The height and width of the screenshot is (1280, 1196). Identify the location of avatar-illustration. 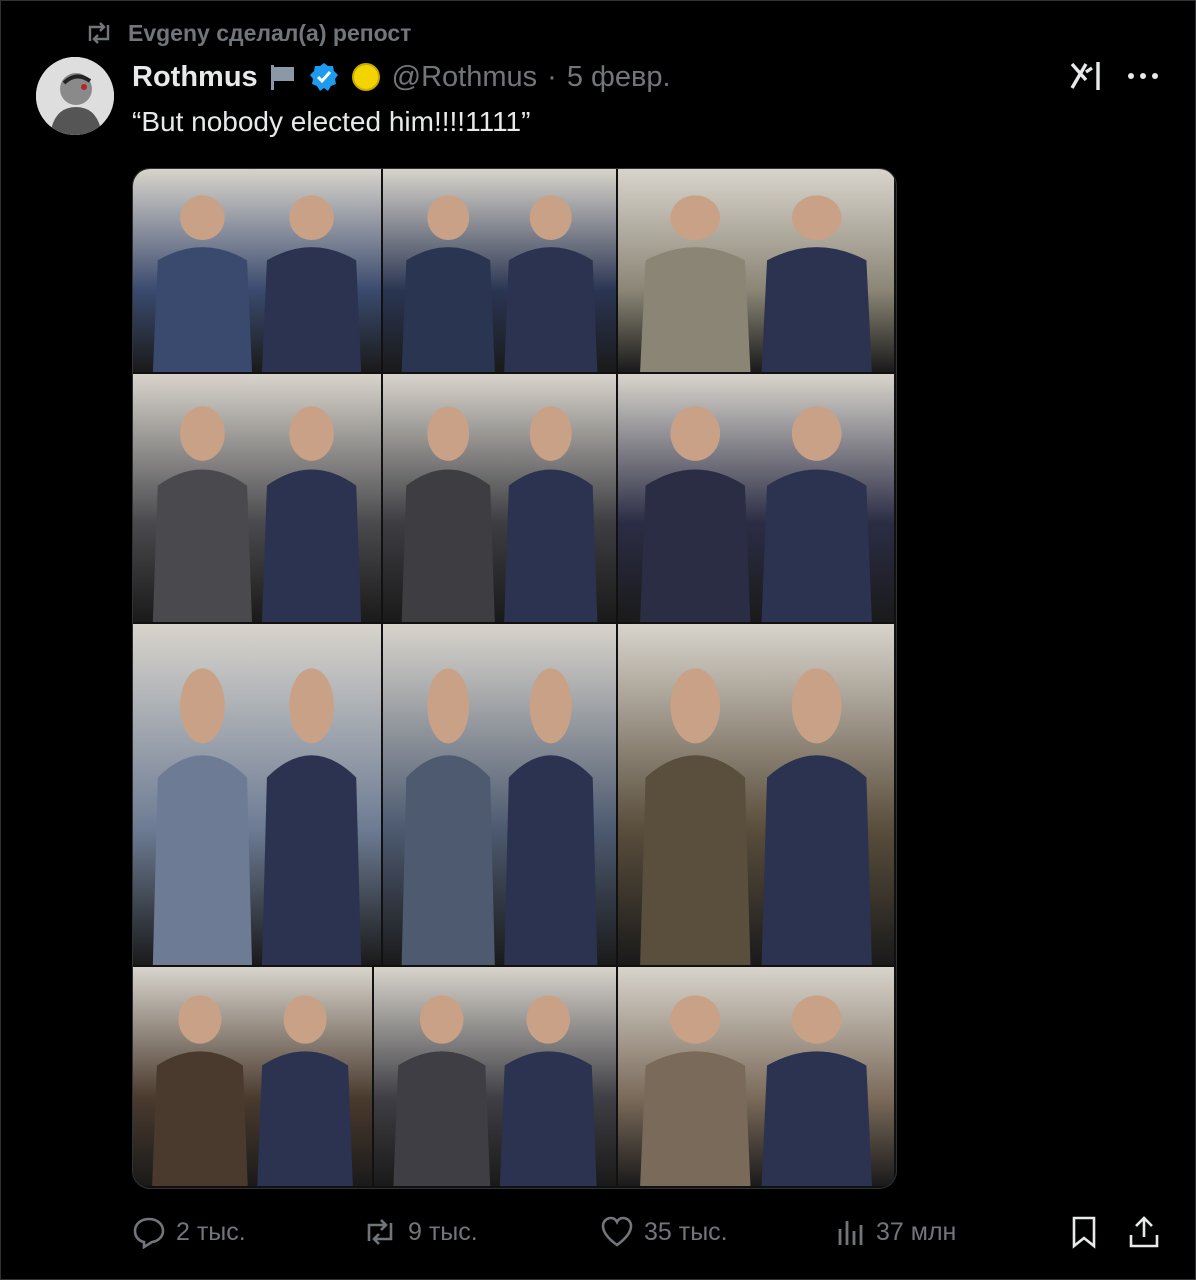
(75, 96).